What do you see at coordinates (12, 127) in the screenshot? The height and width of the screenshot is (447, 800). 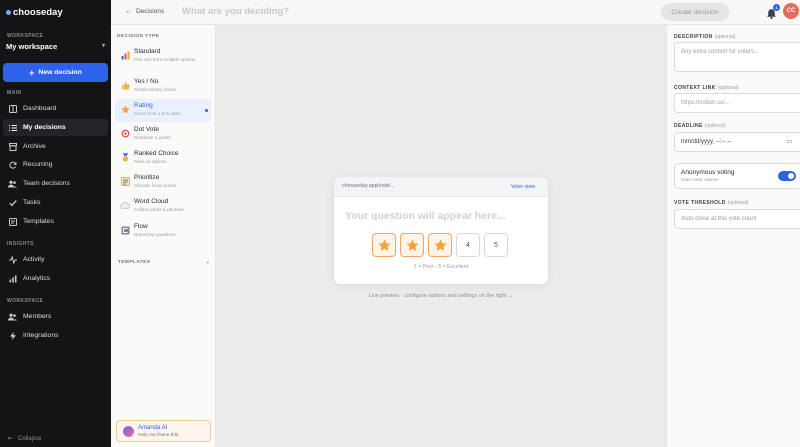 I see `list-icon` at bounding box center [12, 127].